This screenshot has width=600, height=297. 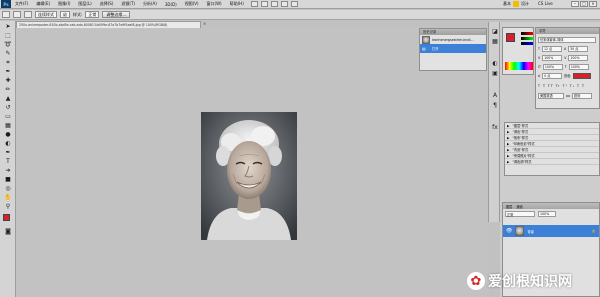 I want to click on menu-select: 选择(S), so click(x=107, y=4).